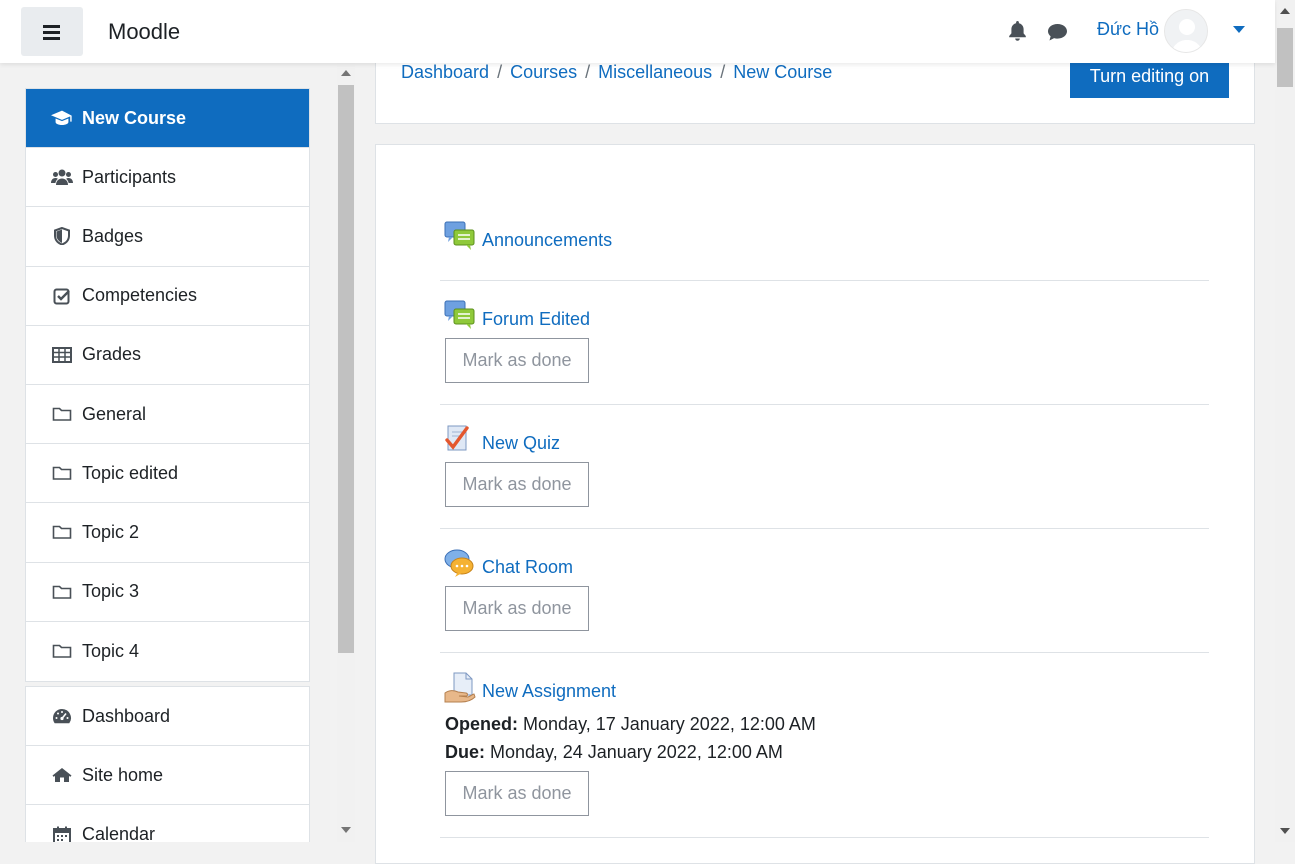 The image size is (1295, 864). What do you see at coordinates (119, 833) in the screenshot?
I see `nav-item-label: Calendar` at bounding box center [119, 833].